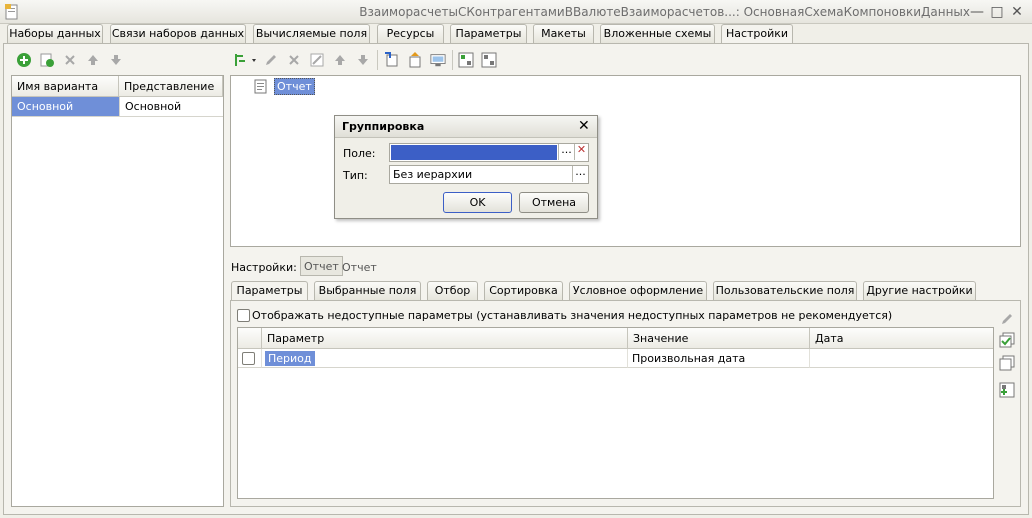 The height and width of the screenshot is (518, 1032). Describe the element at coordinates (271, 60) in the screenshot. I see `edit-icon` at that location.